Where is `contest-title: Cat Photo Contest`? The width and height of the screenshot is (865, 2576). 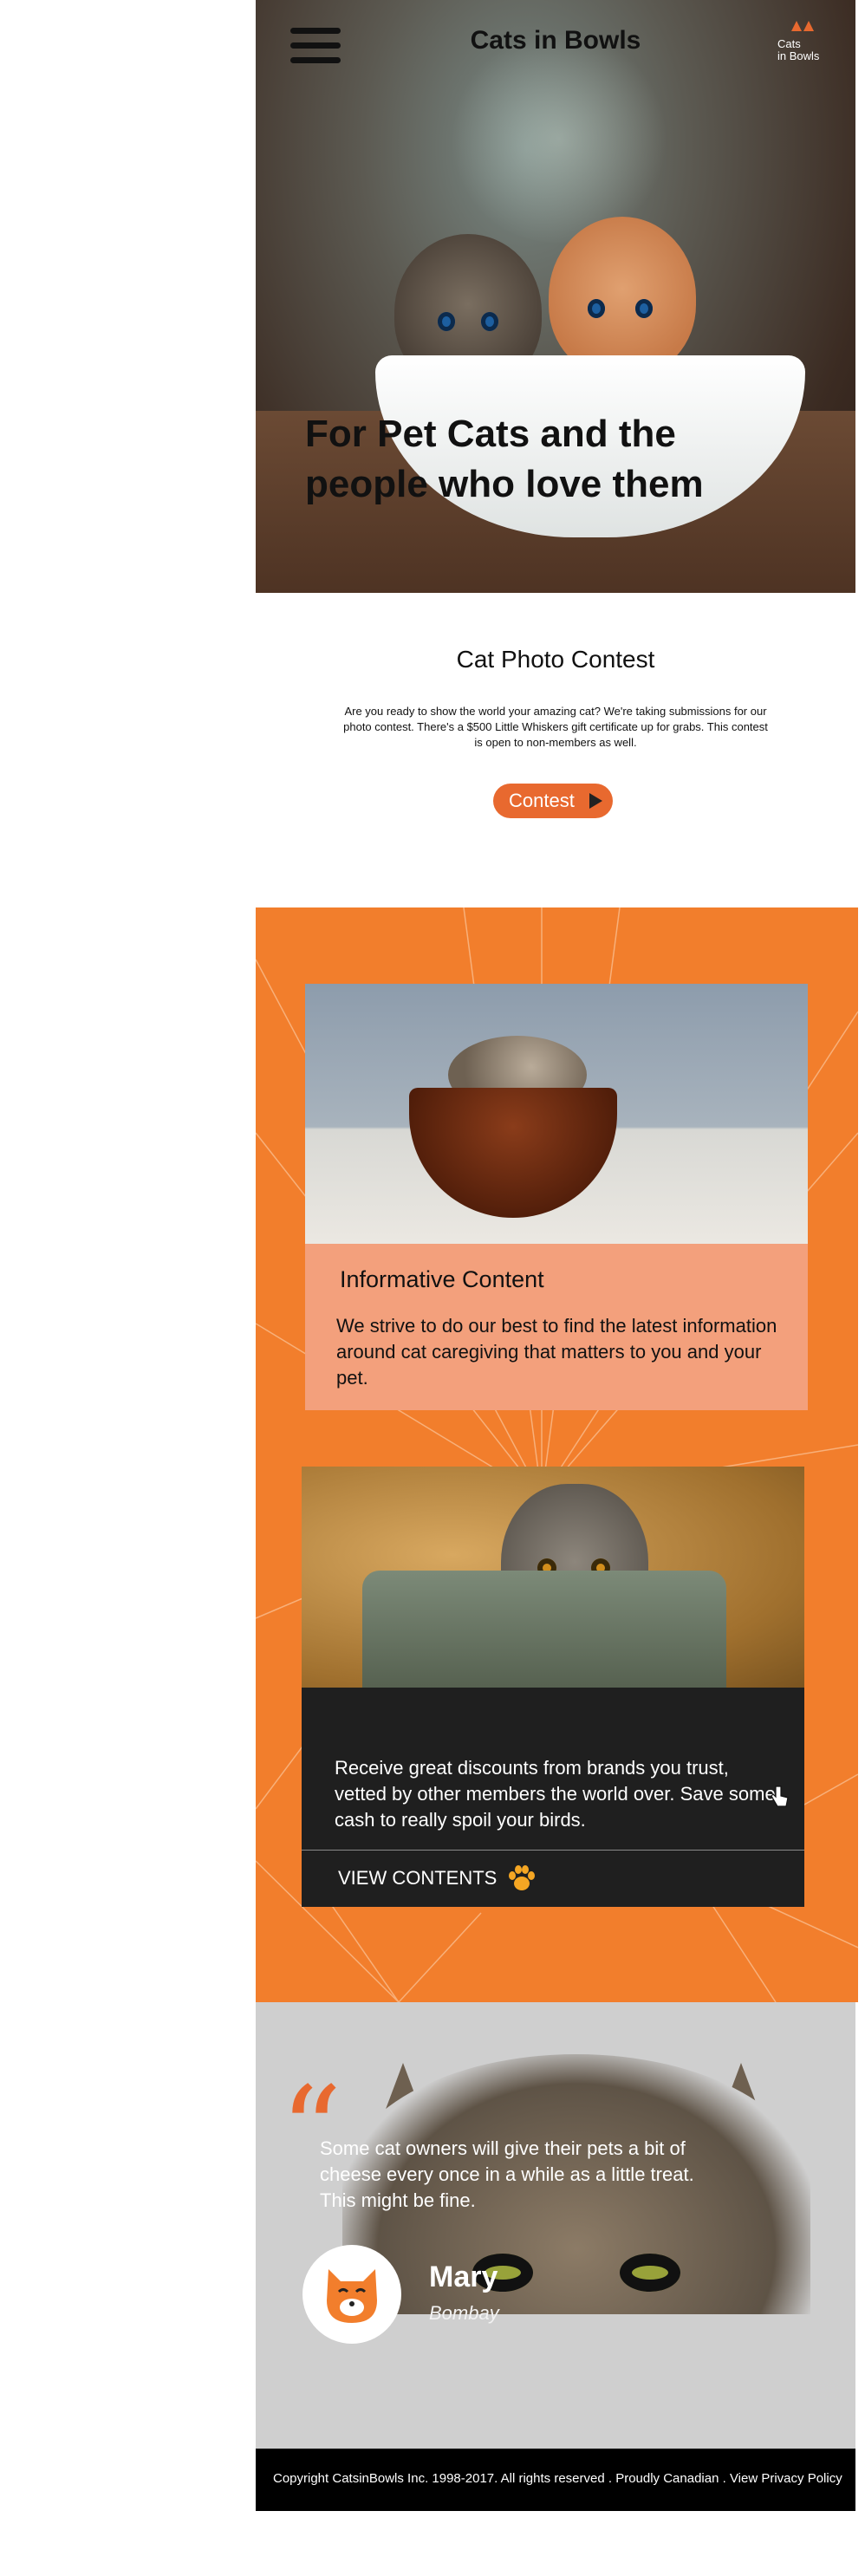
contest-title: Cat Photo Contest is located at coordinates (555, 659).